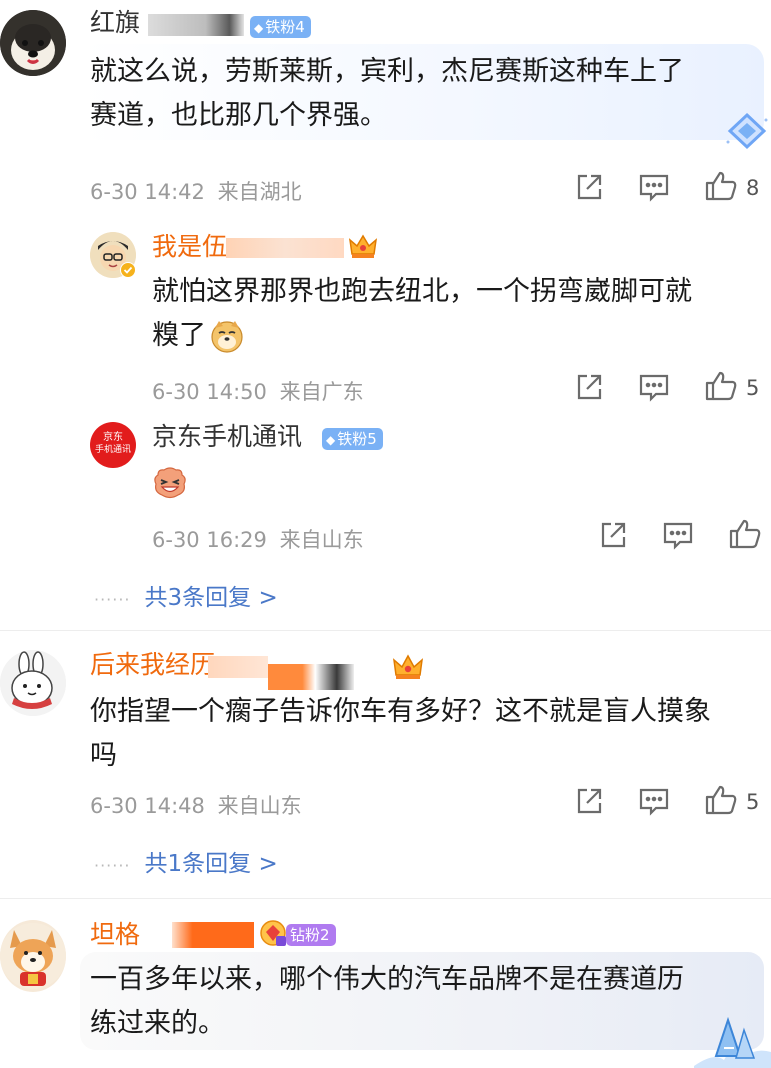  What do you see at coordinates (170, 483) in the screenshot?
I see `laugh-emoji` at bounding box center [170, 483].